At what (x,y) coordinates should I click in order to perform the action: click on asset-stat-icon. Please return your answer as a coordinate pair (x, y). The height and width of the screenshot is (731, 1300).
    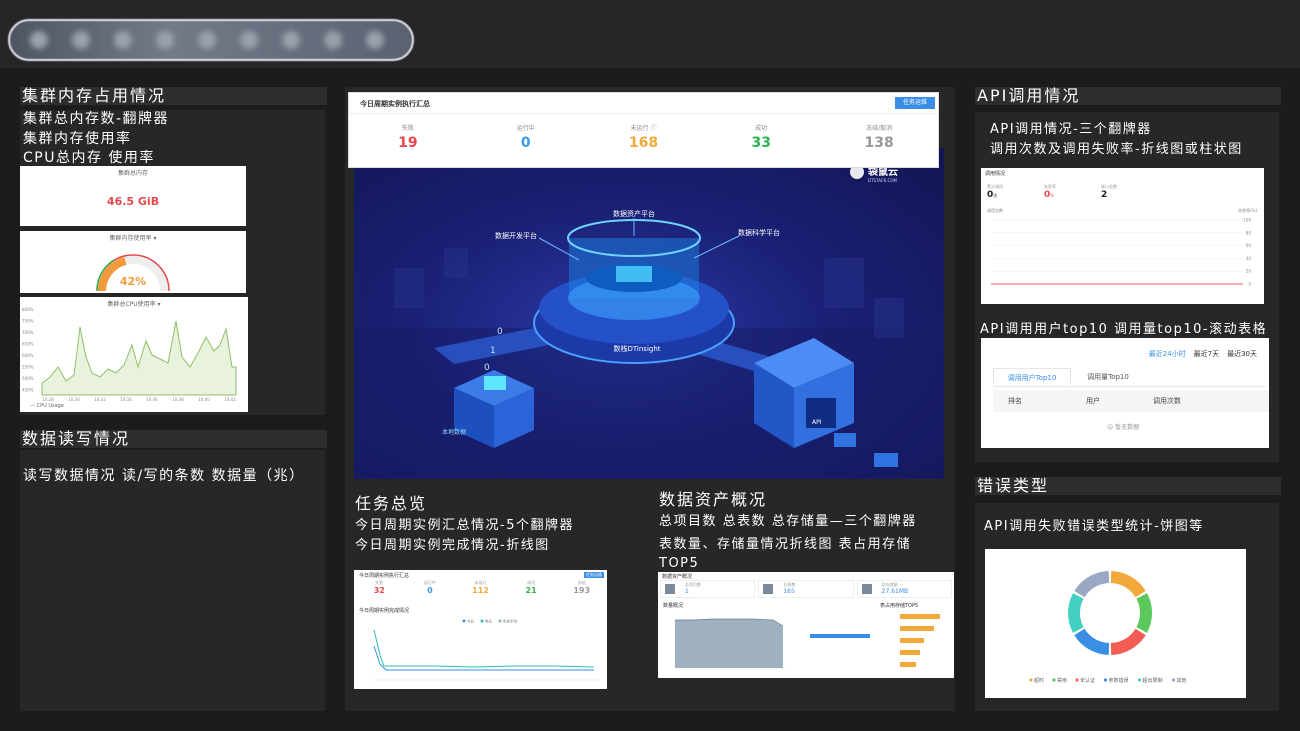
    Looking at the image, I should click on (670, 589).